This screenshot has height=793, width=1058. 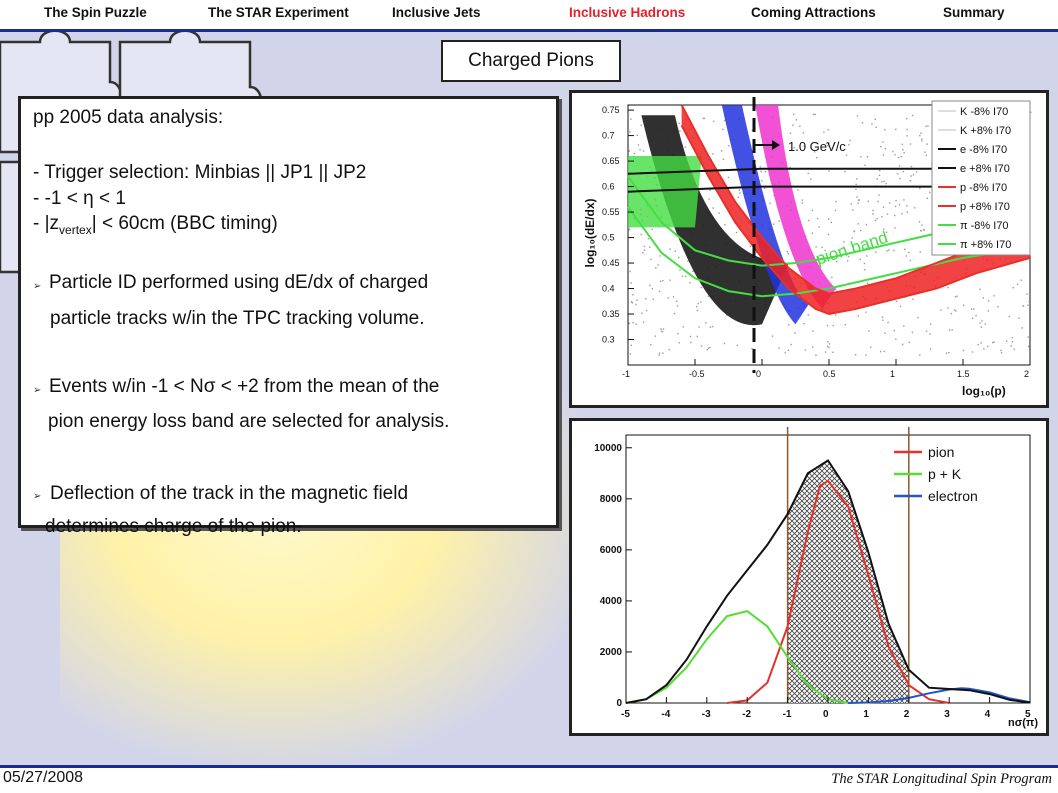 What do you see at coordinates (985, 207) in the screenshot?
I see `legend-label: p +8% I70` at bounding box center [985, 207].